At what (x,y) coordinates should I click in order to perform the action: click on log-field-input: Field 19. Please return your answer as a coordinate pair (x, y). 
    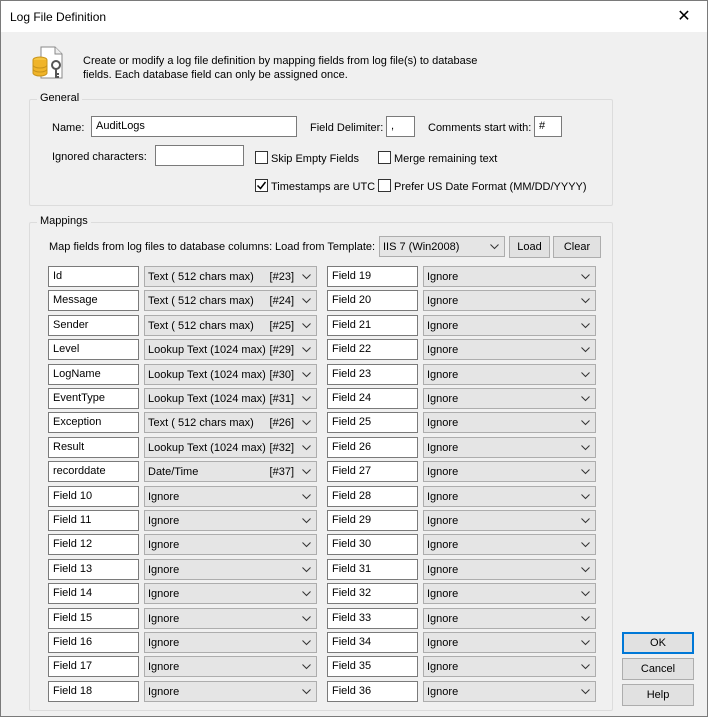
    Looking at the image, I should click on (372, 276).